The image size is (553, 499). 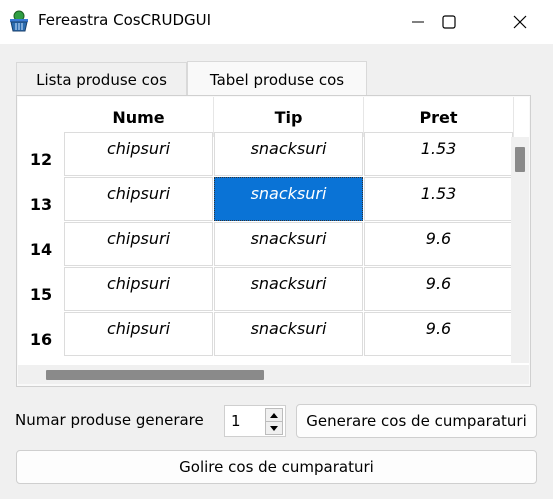 I want to click on close-button, so click(x=520, y=22).